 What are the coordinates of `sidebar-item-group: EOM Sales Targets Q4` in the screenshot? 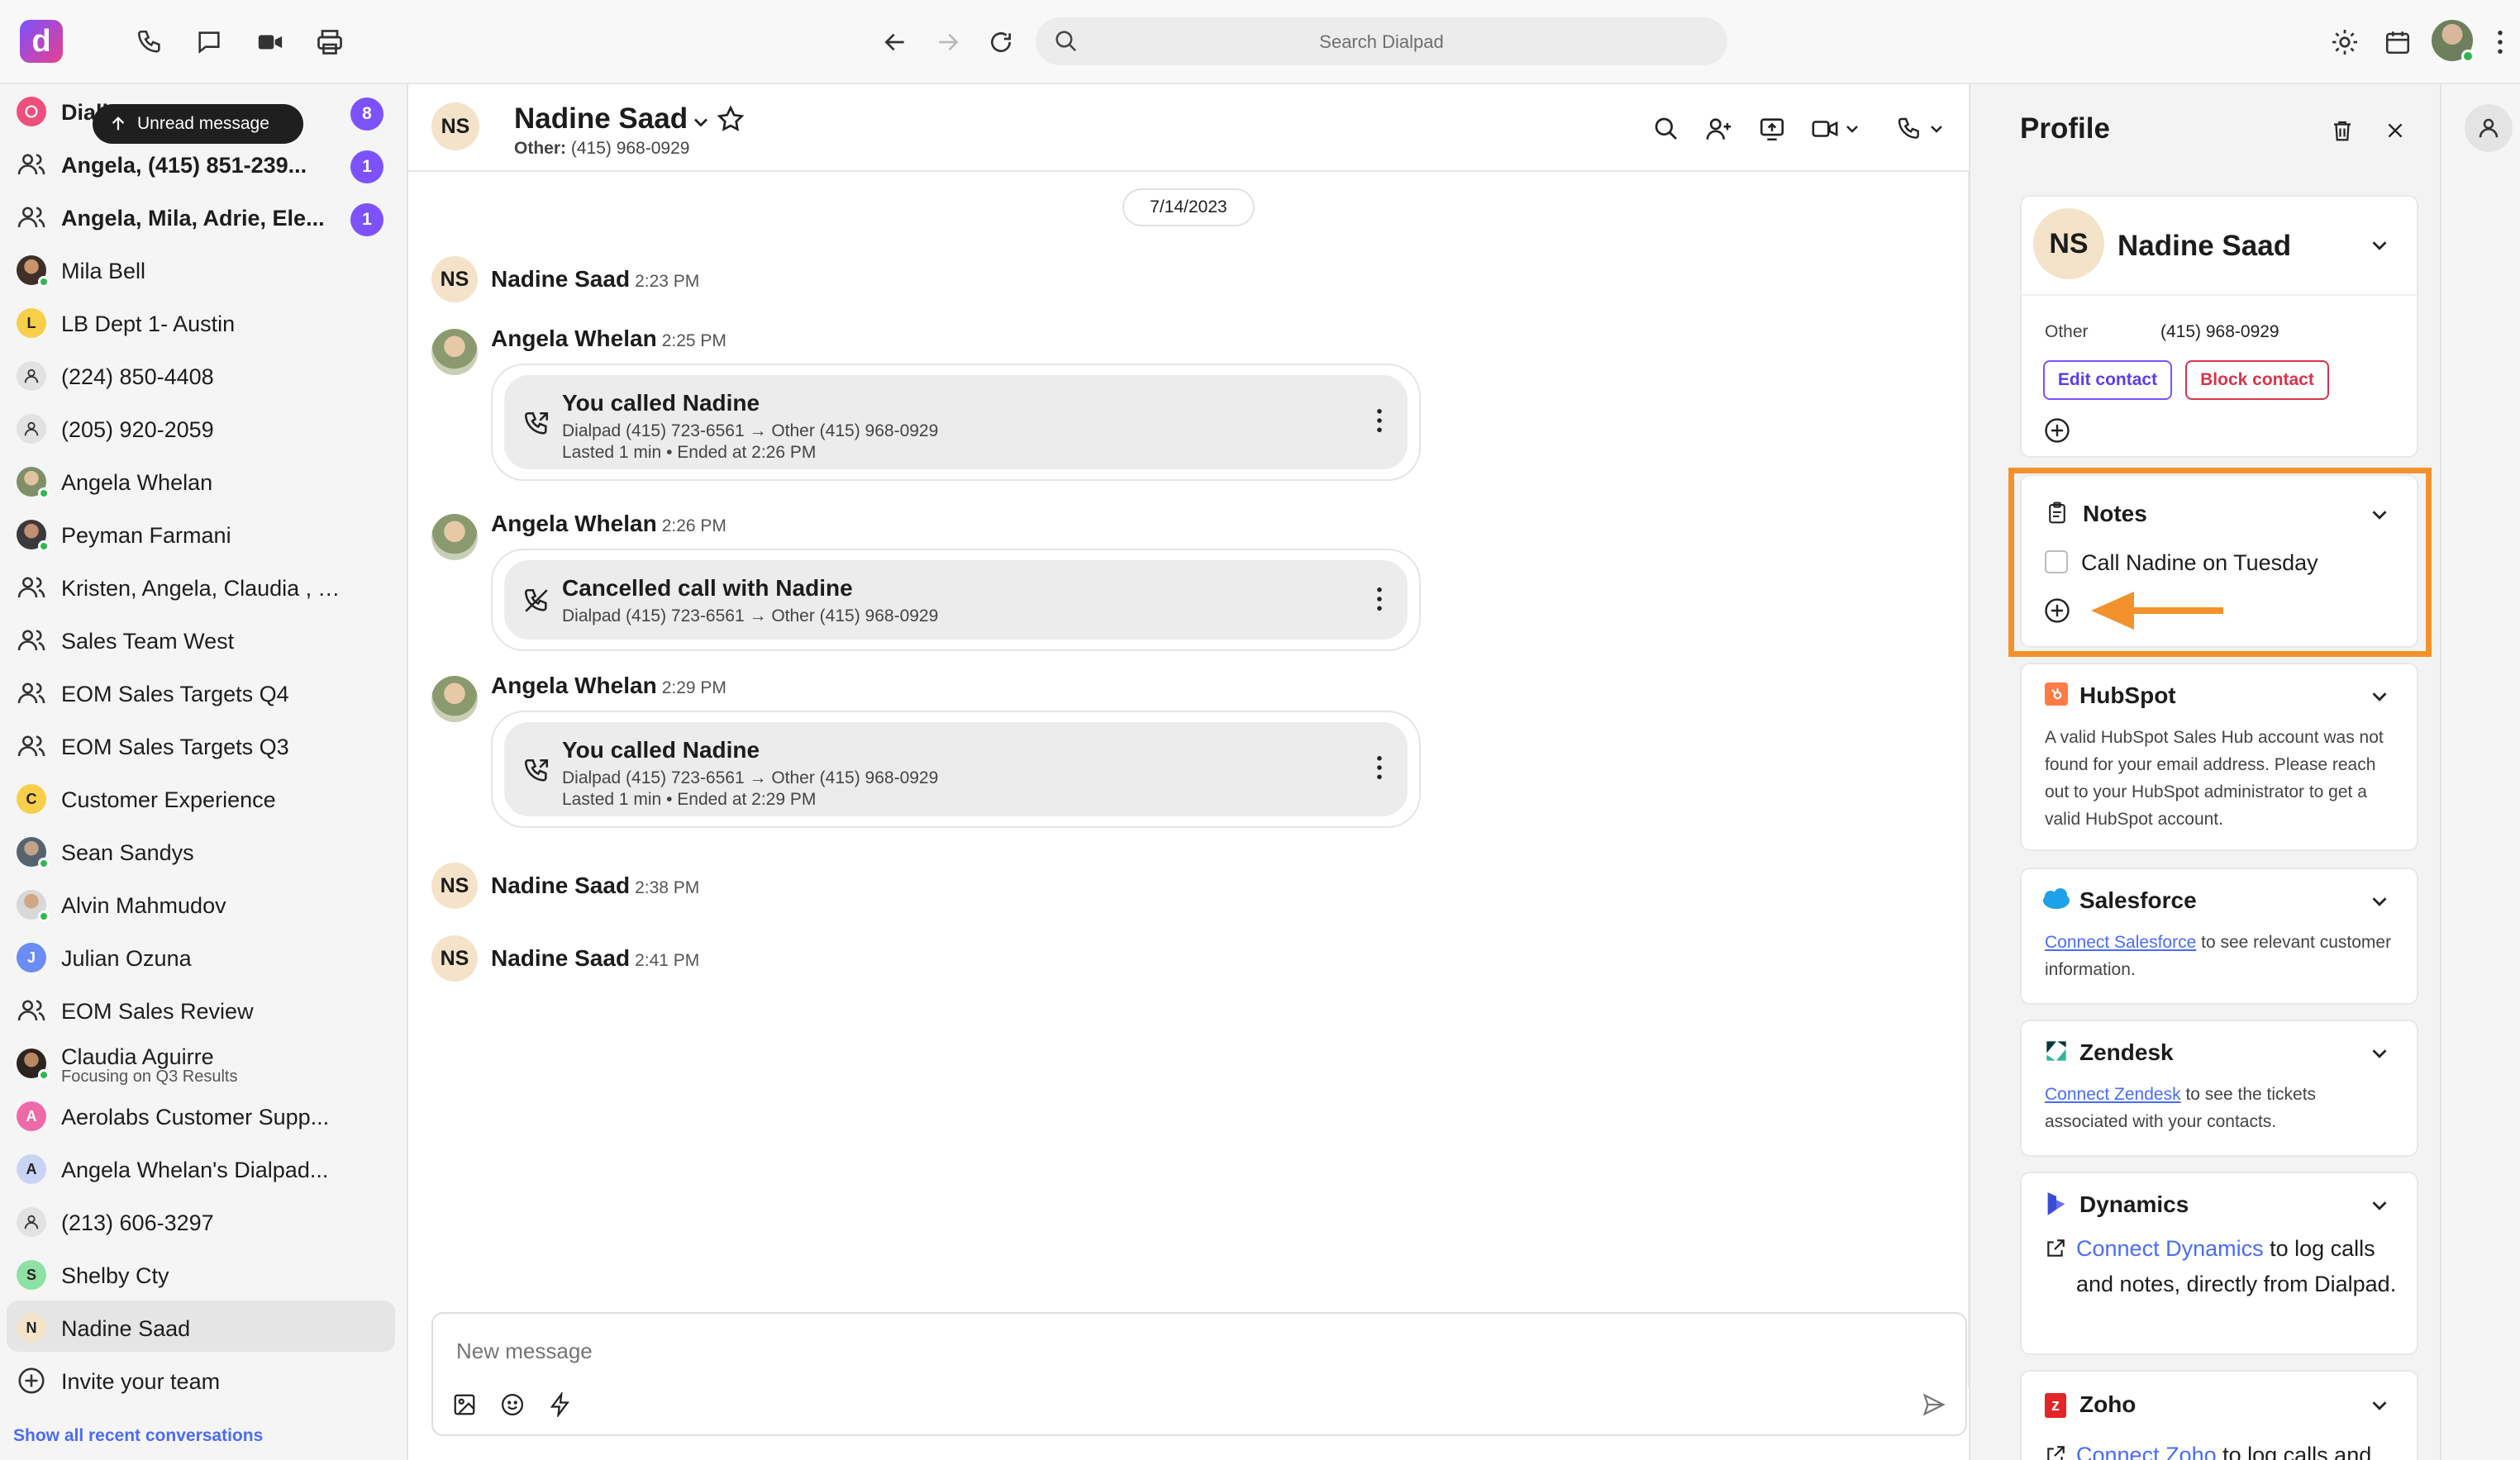 It's located at (201, 691).